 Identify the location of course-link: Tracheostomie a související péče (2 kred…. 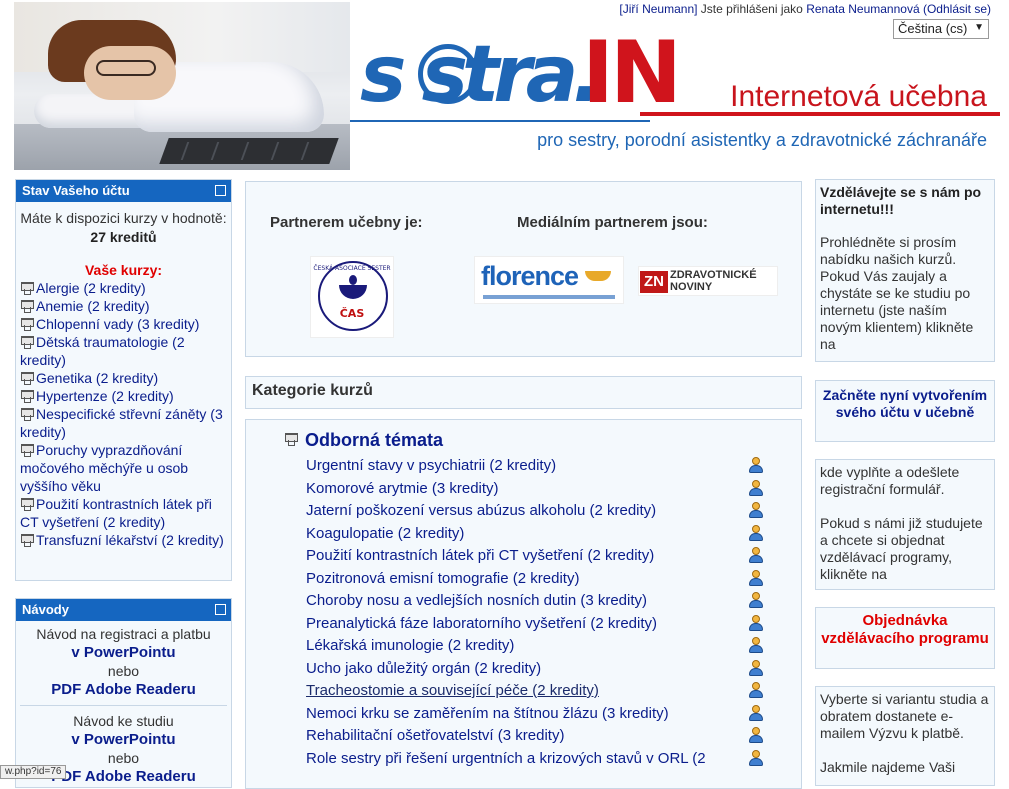
(452, 690).